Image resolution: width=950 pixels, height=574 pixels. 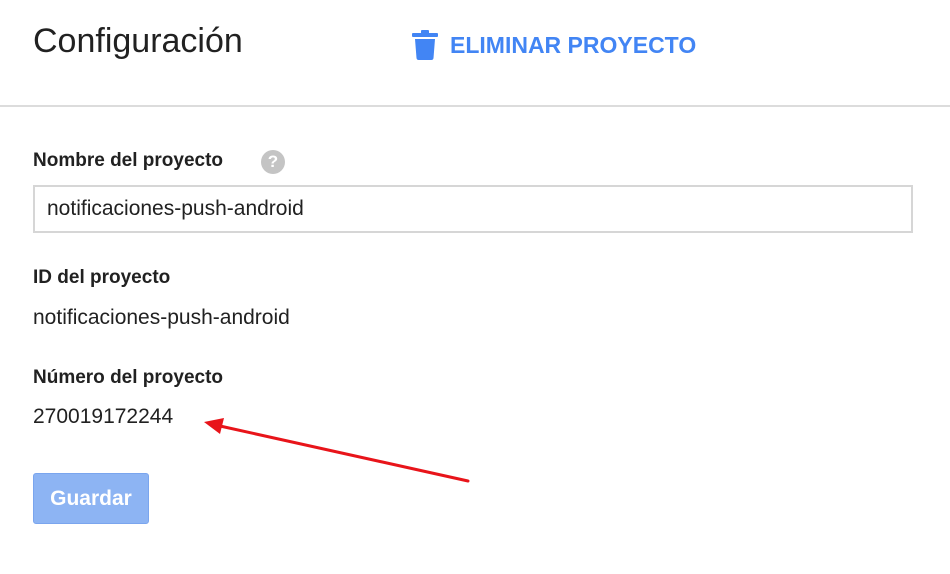 I want to click on delete-project-label: ELIMINAR PROYECTO, so click(x=573, y=44).